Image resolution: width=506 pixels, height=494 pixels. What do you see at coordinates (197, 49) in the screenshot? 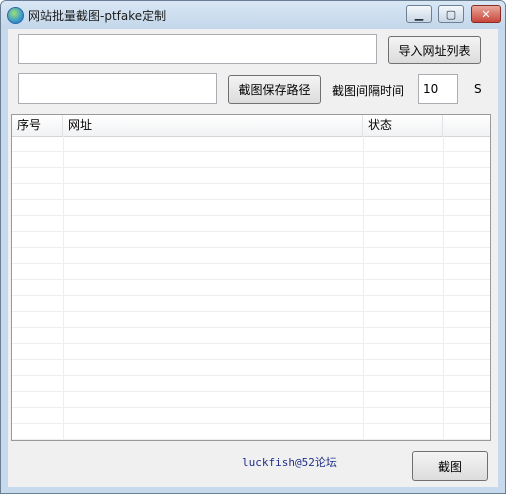
I see `url-list-path-input` at bounding box center [197, 49].